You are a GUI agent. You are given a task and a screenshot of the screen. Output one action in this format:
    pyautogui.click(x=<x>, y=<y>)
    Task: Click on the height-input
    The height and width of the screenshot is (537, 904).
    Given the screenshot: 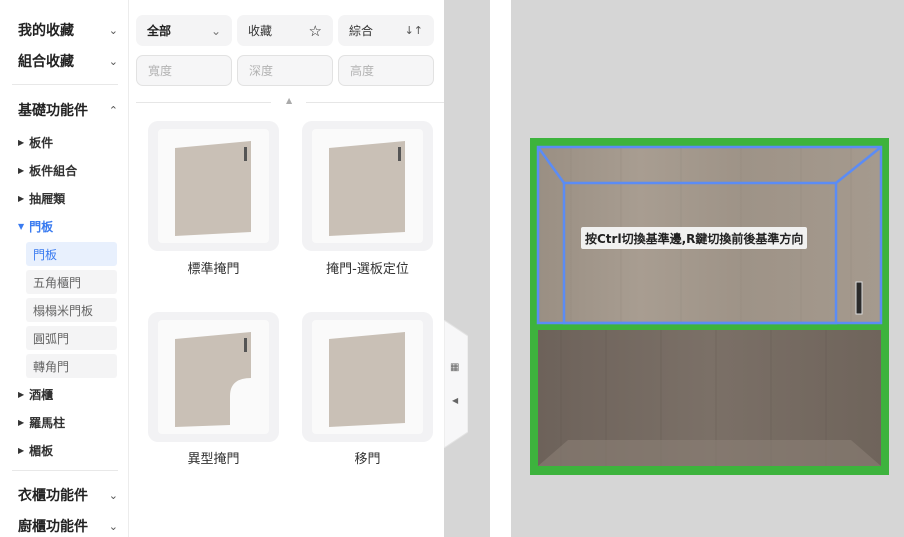 What is the action you would take?
    pyautogui.click(x=386, y=70)
    